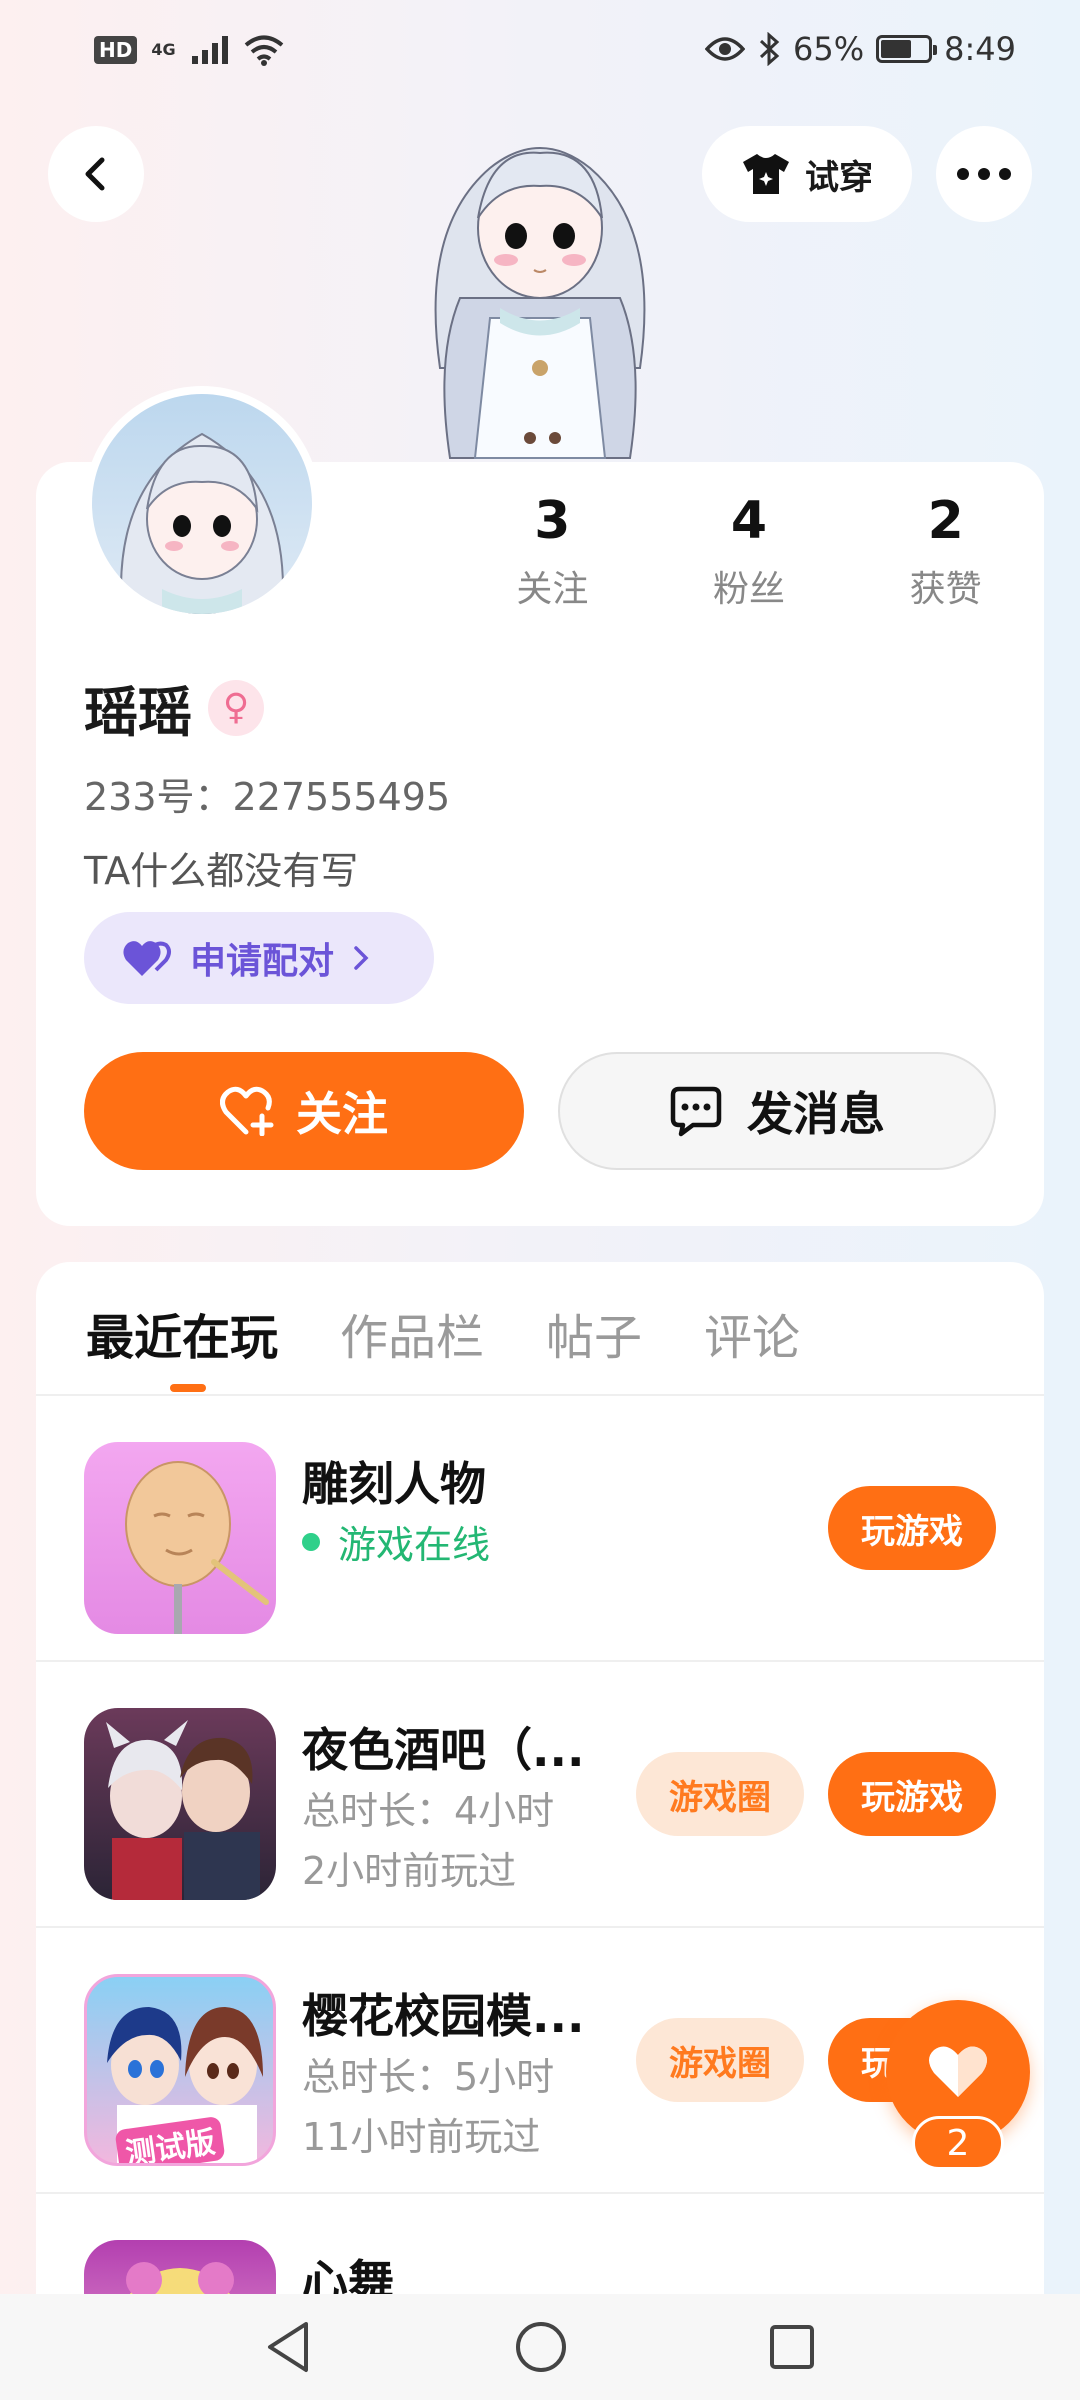 Image resolution: width=1080 pixels, height=2400 pixels. I want to click on game-icon-sakura-school: 测试版, so click(180, 2070).